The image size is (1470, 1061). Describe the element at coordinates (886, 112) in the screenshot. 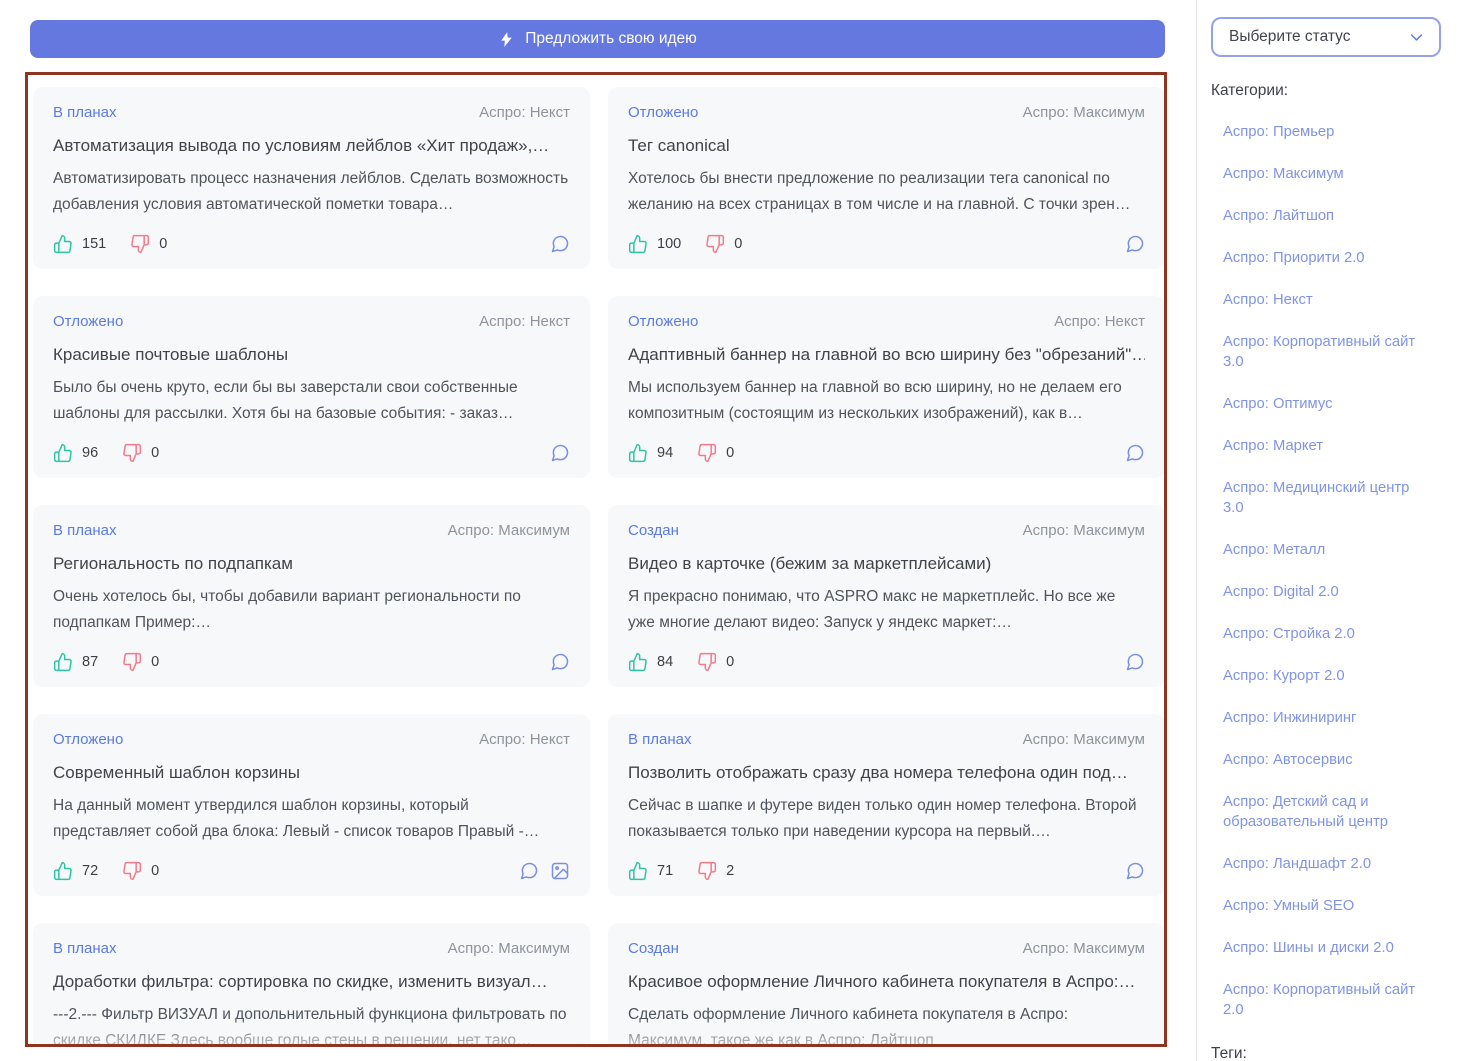

I see `idea-card-header: Отложено Аспро: Максимум` at that location.